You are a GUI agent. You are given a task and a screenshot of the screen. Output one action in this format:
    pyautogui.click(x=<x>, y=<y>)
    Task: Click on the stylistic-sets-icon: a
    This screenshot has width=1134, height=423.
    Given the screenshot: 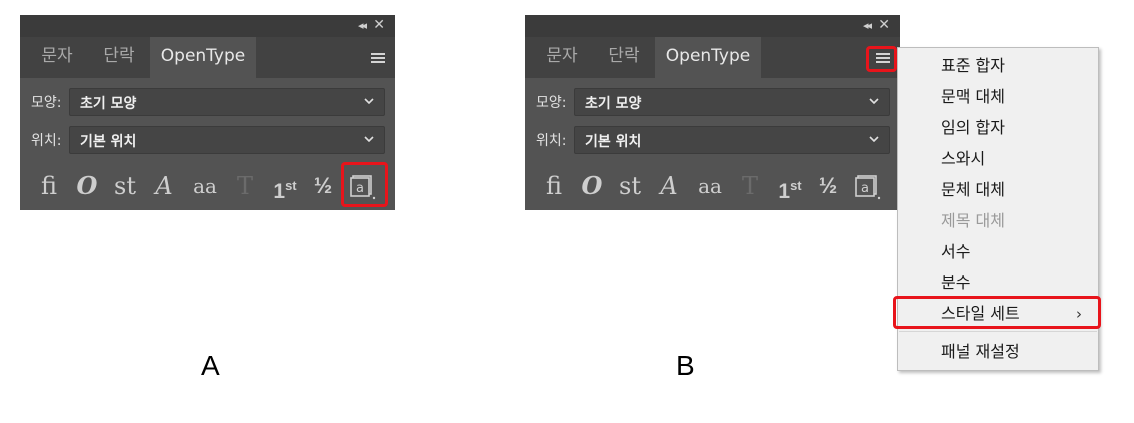 What is the action you would take?
    pyautogui.click(x=868, y=186)
    